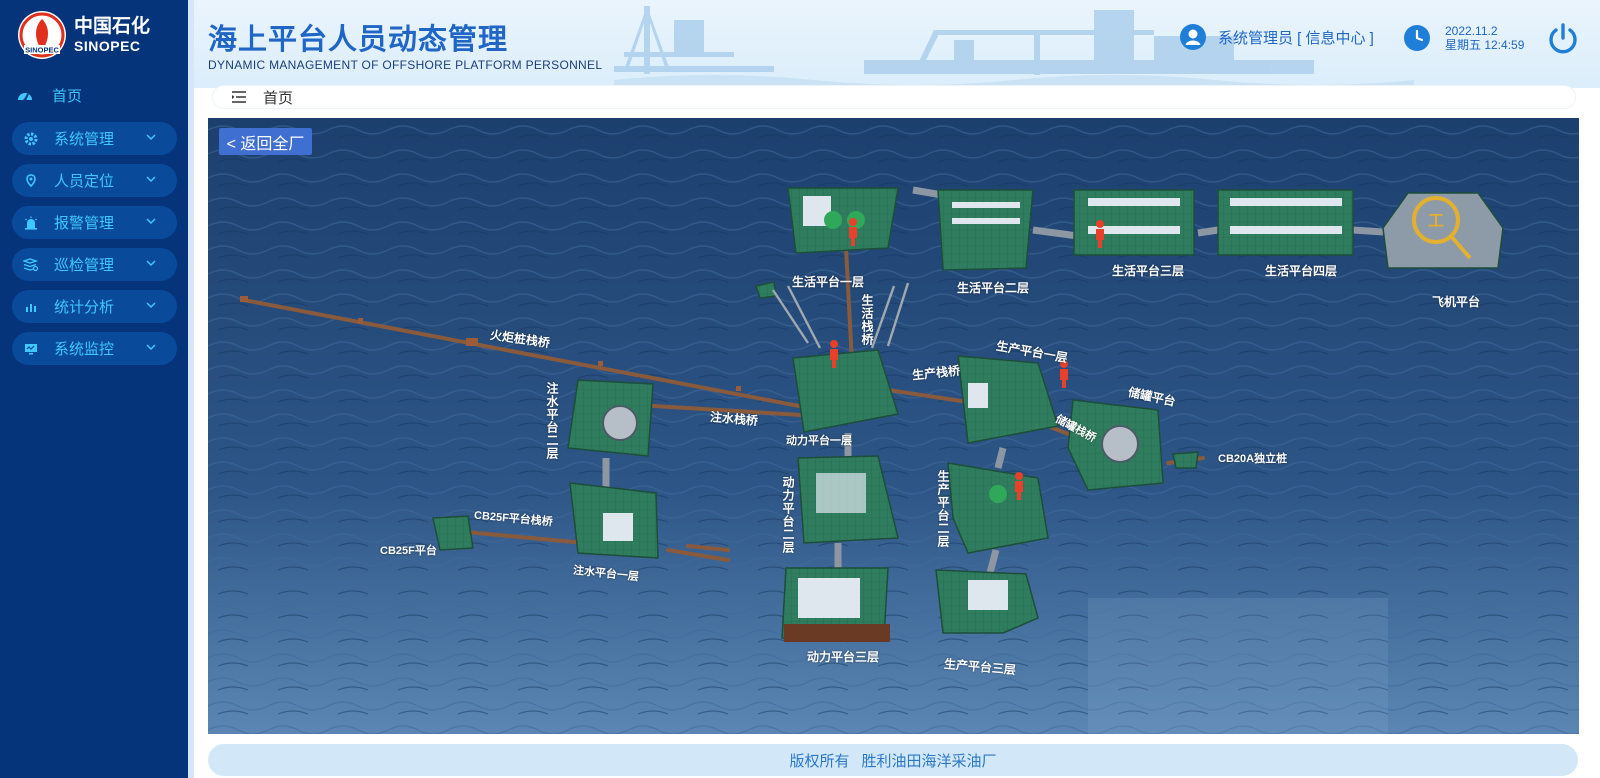  Describe the element at coordinates (1563, 39) in the screenshot. I see `power-icon` at that location.